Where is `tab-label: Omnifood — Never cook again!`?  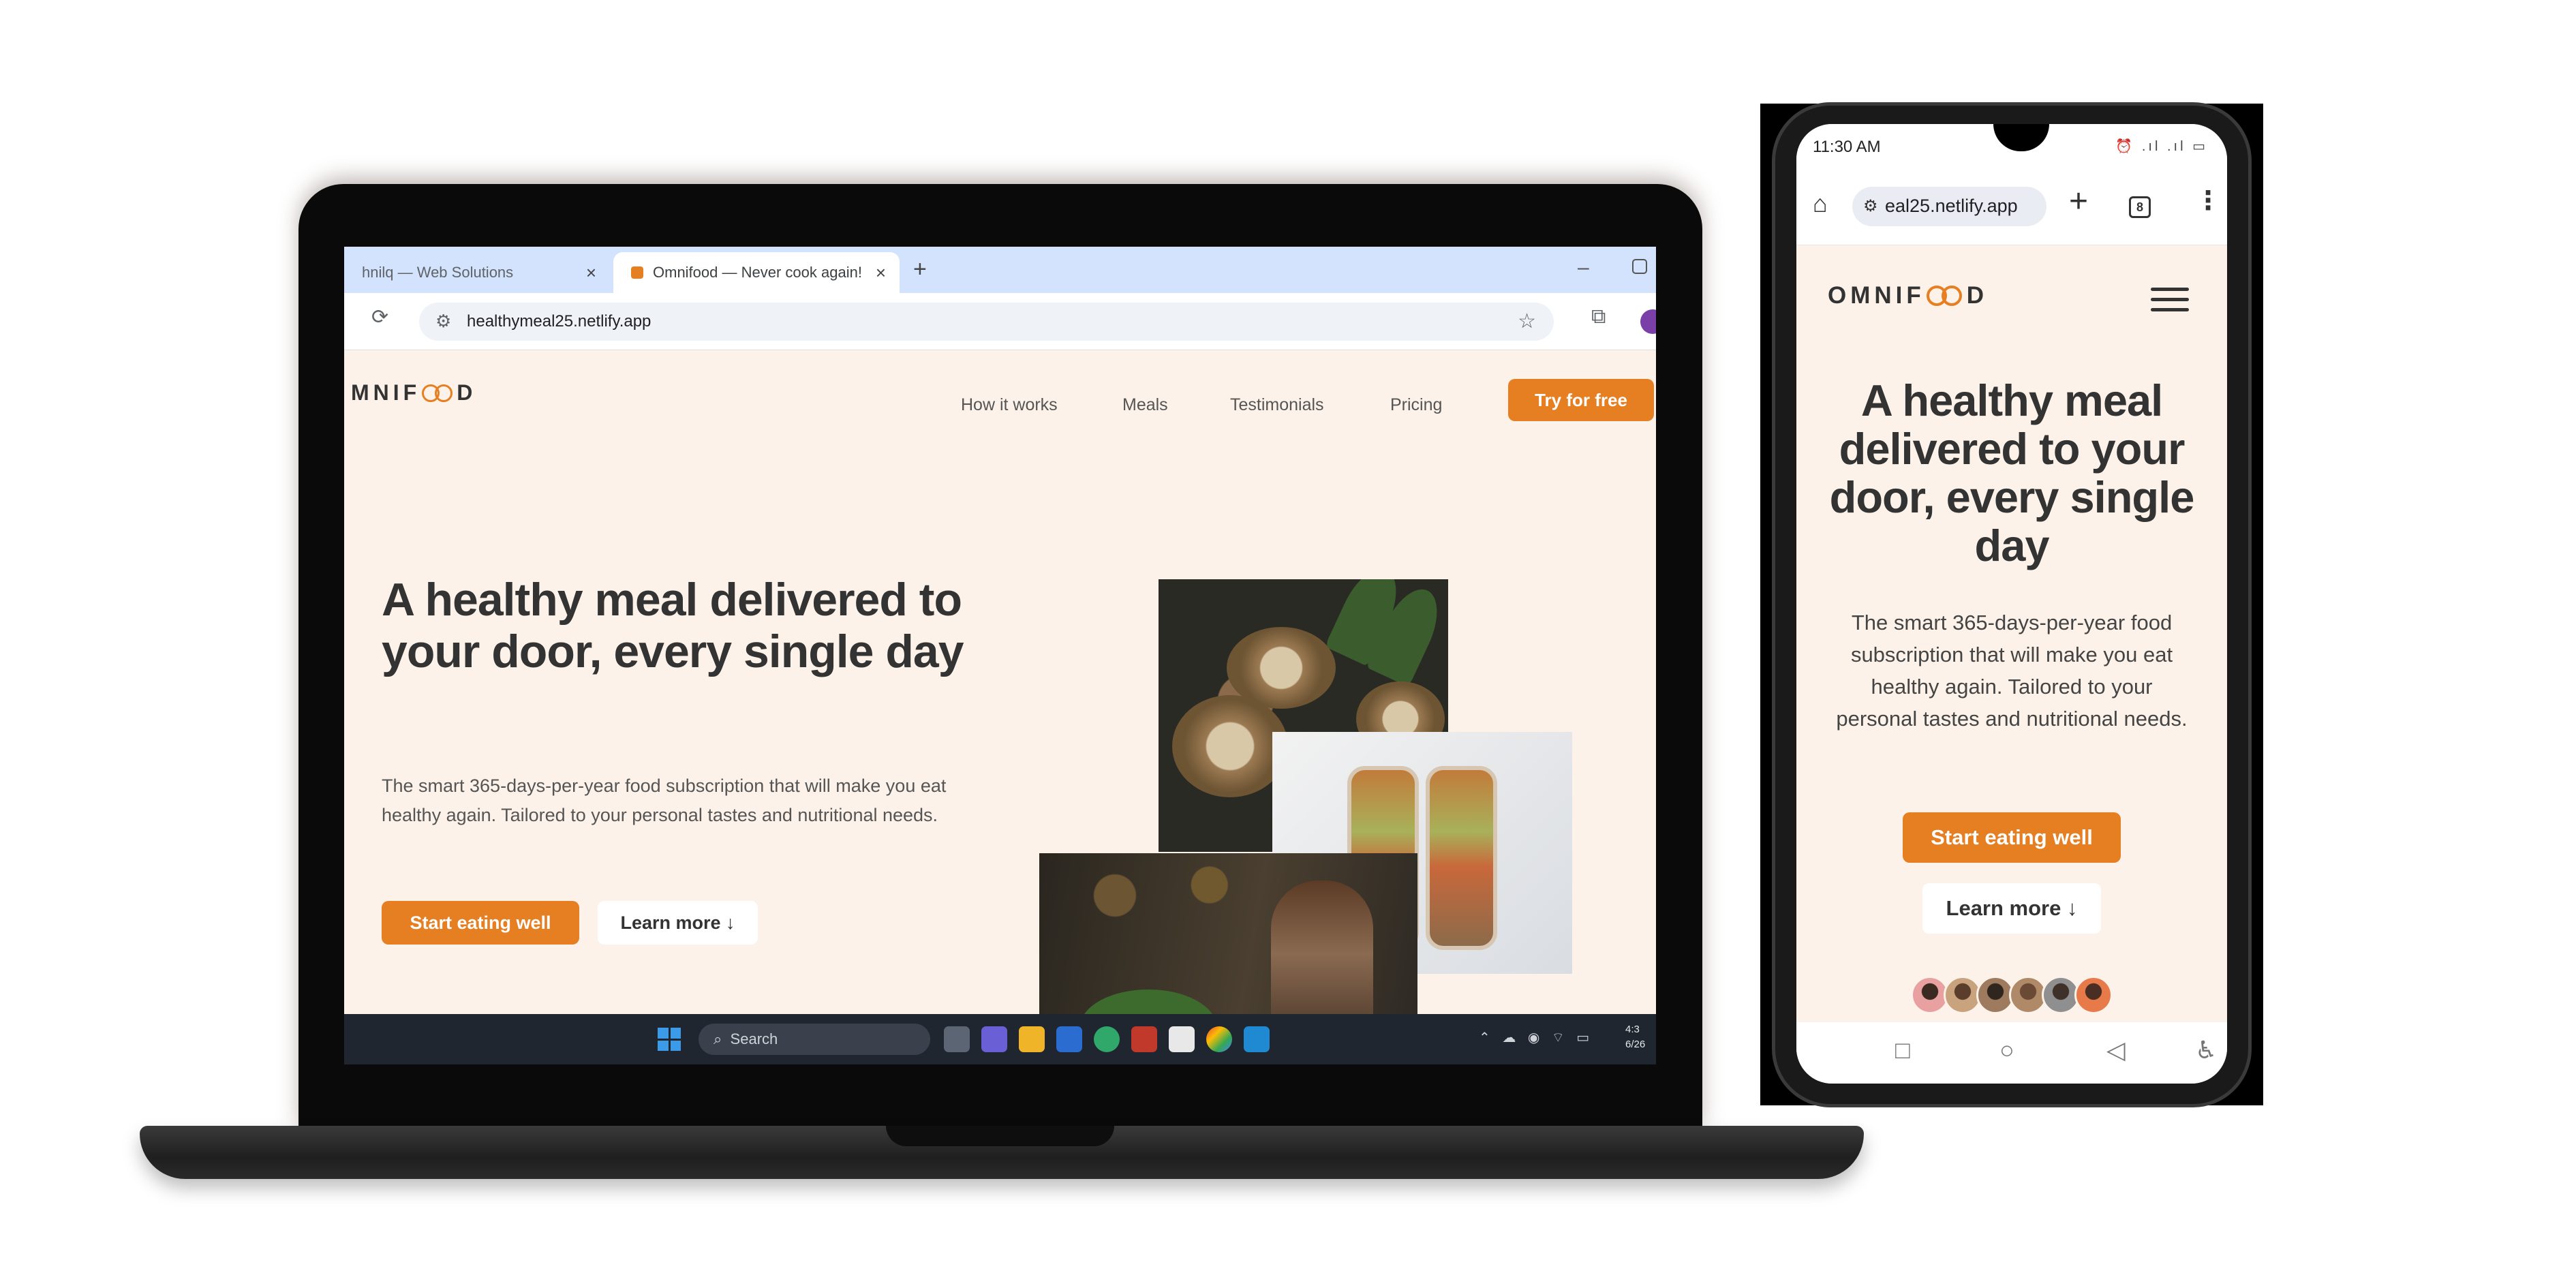
tab-label: Omnifood — Never cook again! is located at coordinates (757, 272).